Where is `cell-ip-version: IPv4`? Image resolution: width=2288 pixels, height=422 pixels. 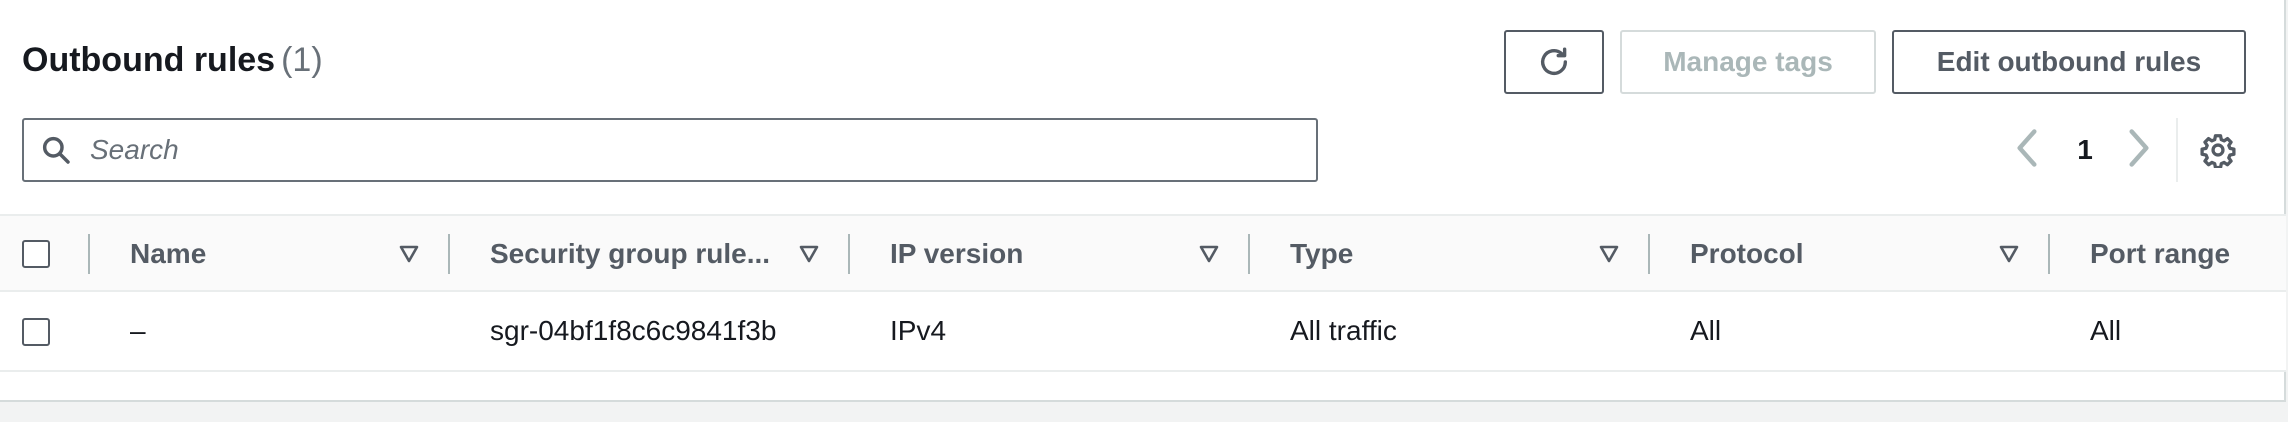
cell-ip-version: IPv4 is located at coordinates (918, 330).